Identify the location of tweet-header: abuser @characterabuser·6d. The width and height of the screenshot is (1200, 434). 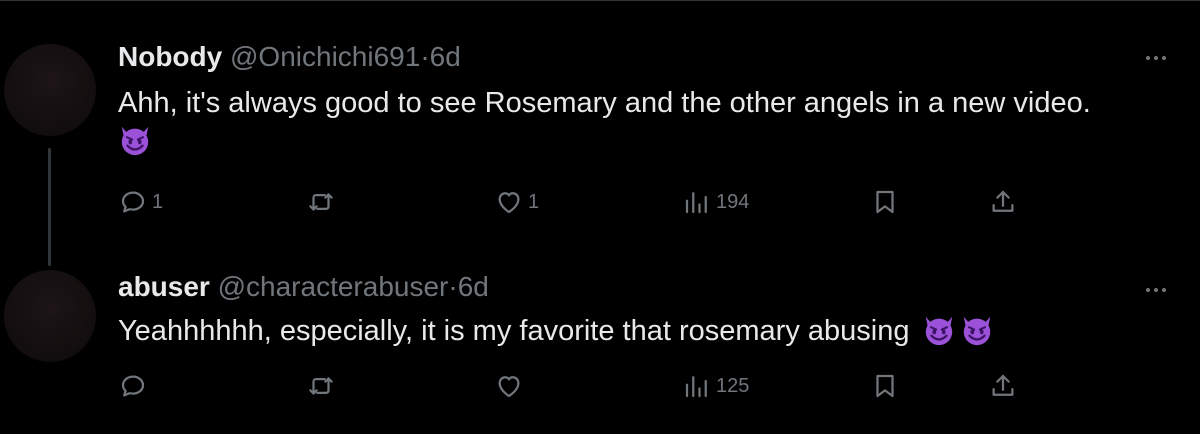
(303, 287).